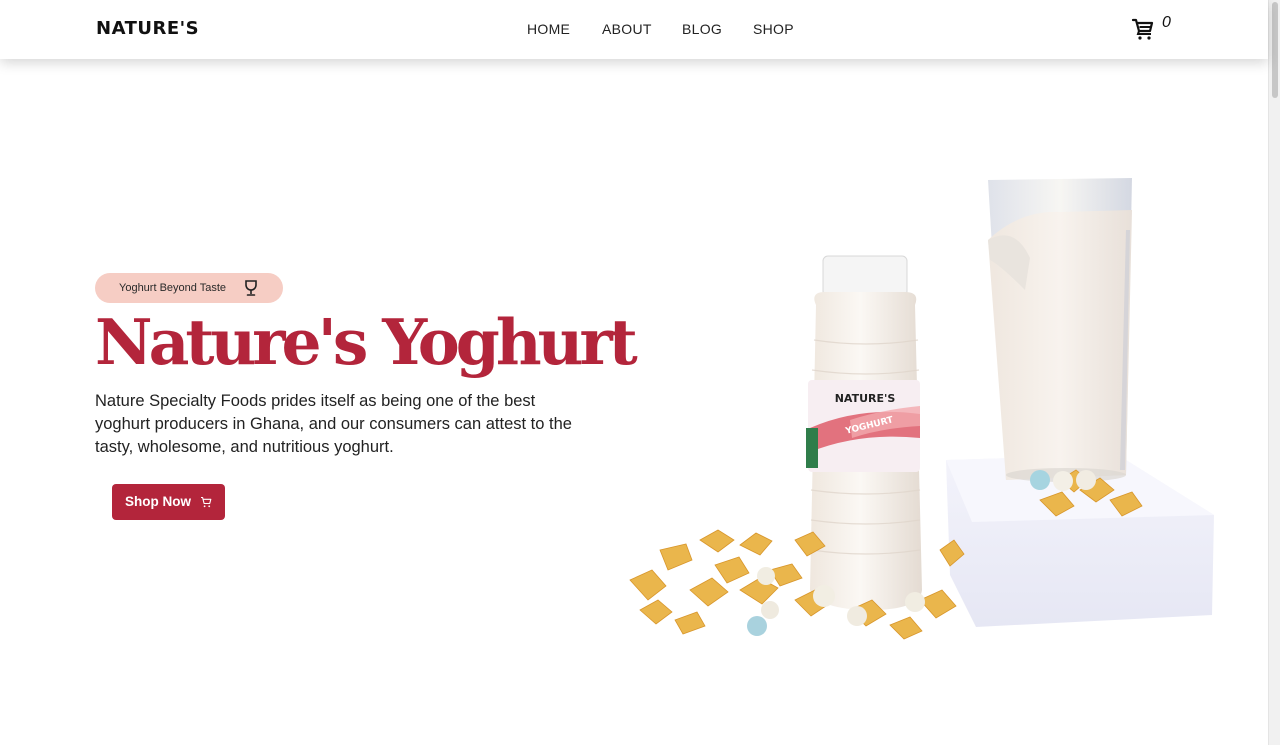  Describe the element at coordinates (1274, 372) in the screenshot. I see `page-scrollbar` at that location.